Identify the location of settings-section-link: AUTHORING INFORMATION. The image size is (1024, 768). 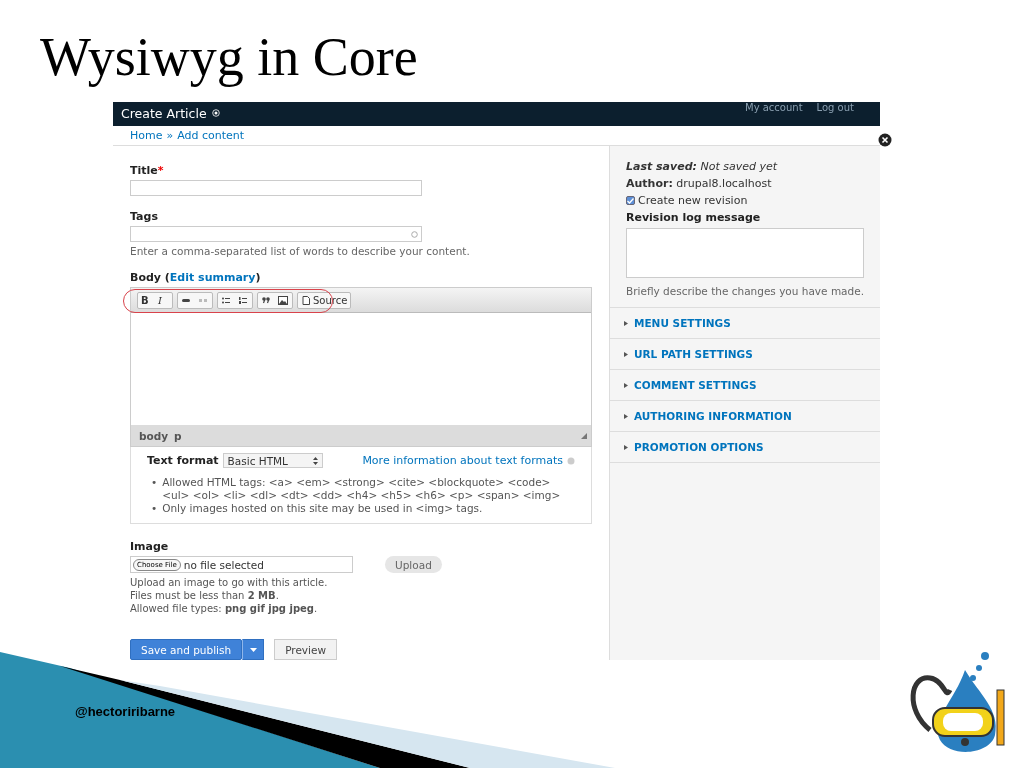
(745, 416).